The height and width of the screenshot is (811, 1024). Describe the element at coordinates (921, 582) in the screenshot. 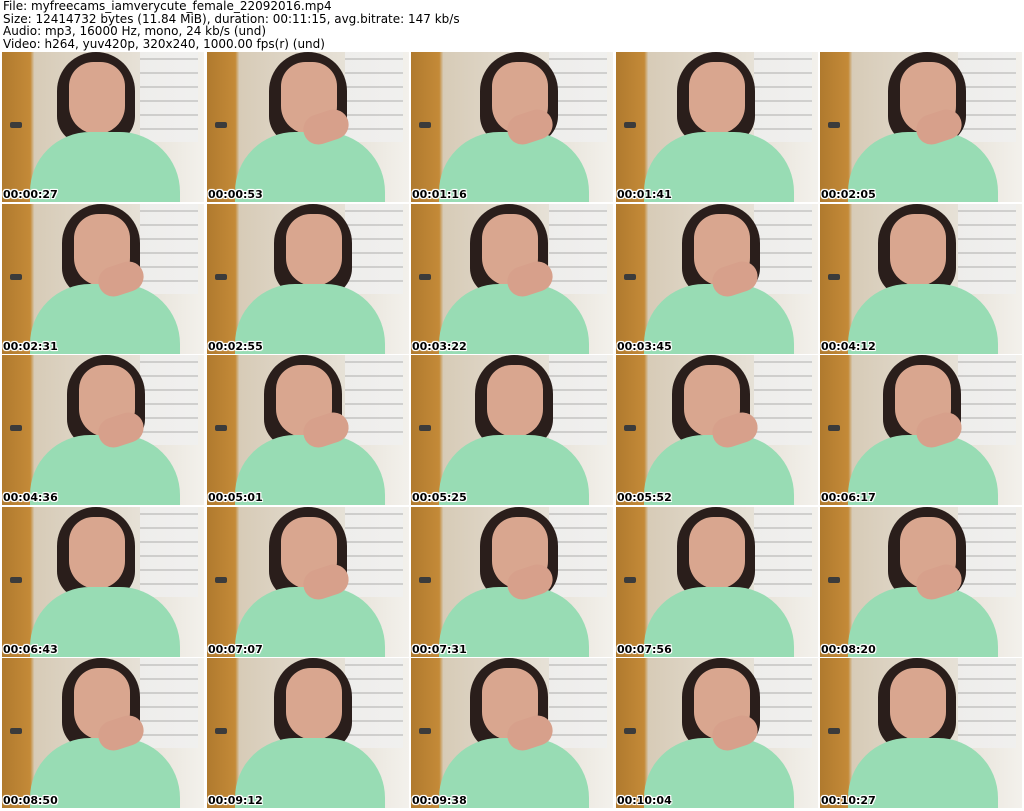

I see `video-thumbnail: 00:08:20` at that location.